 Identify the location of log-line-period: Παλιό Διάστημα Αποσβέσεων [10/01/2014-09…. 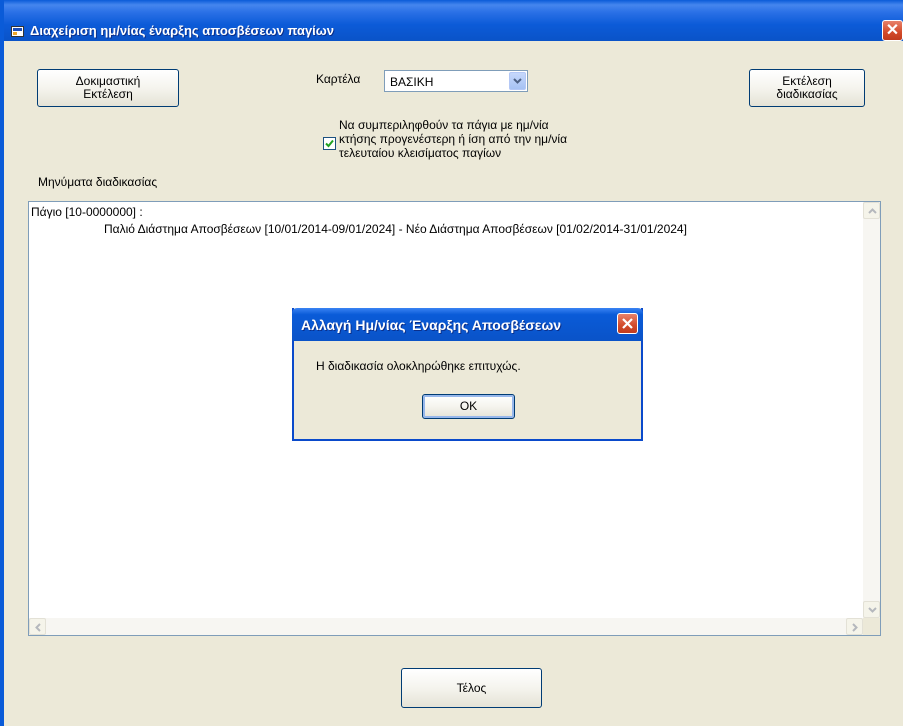
(395, 229).